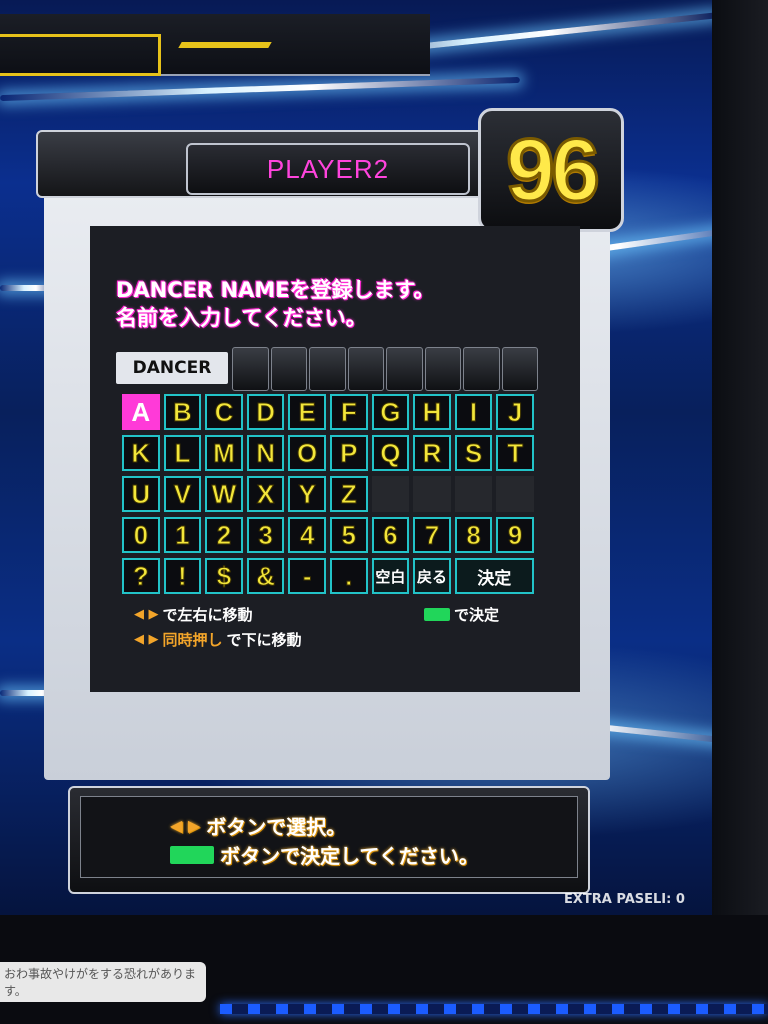 The width and height of the screenshot is (768, 1024). I want to click on key-keyboard-row4-8: 8, so click(473, 535).